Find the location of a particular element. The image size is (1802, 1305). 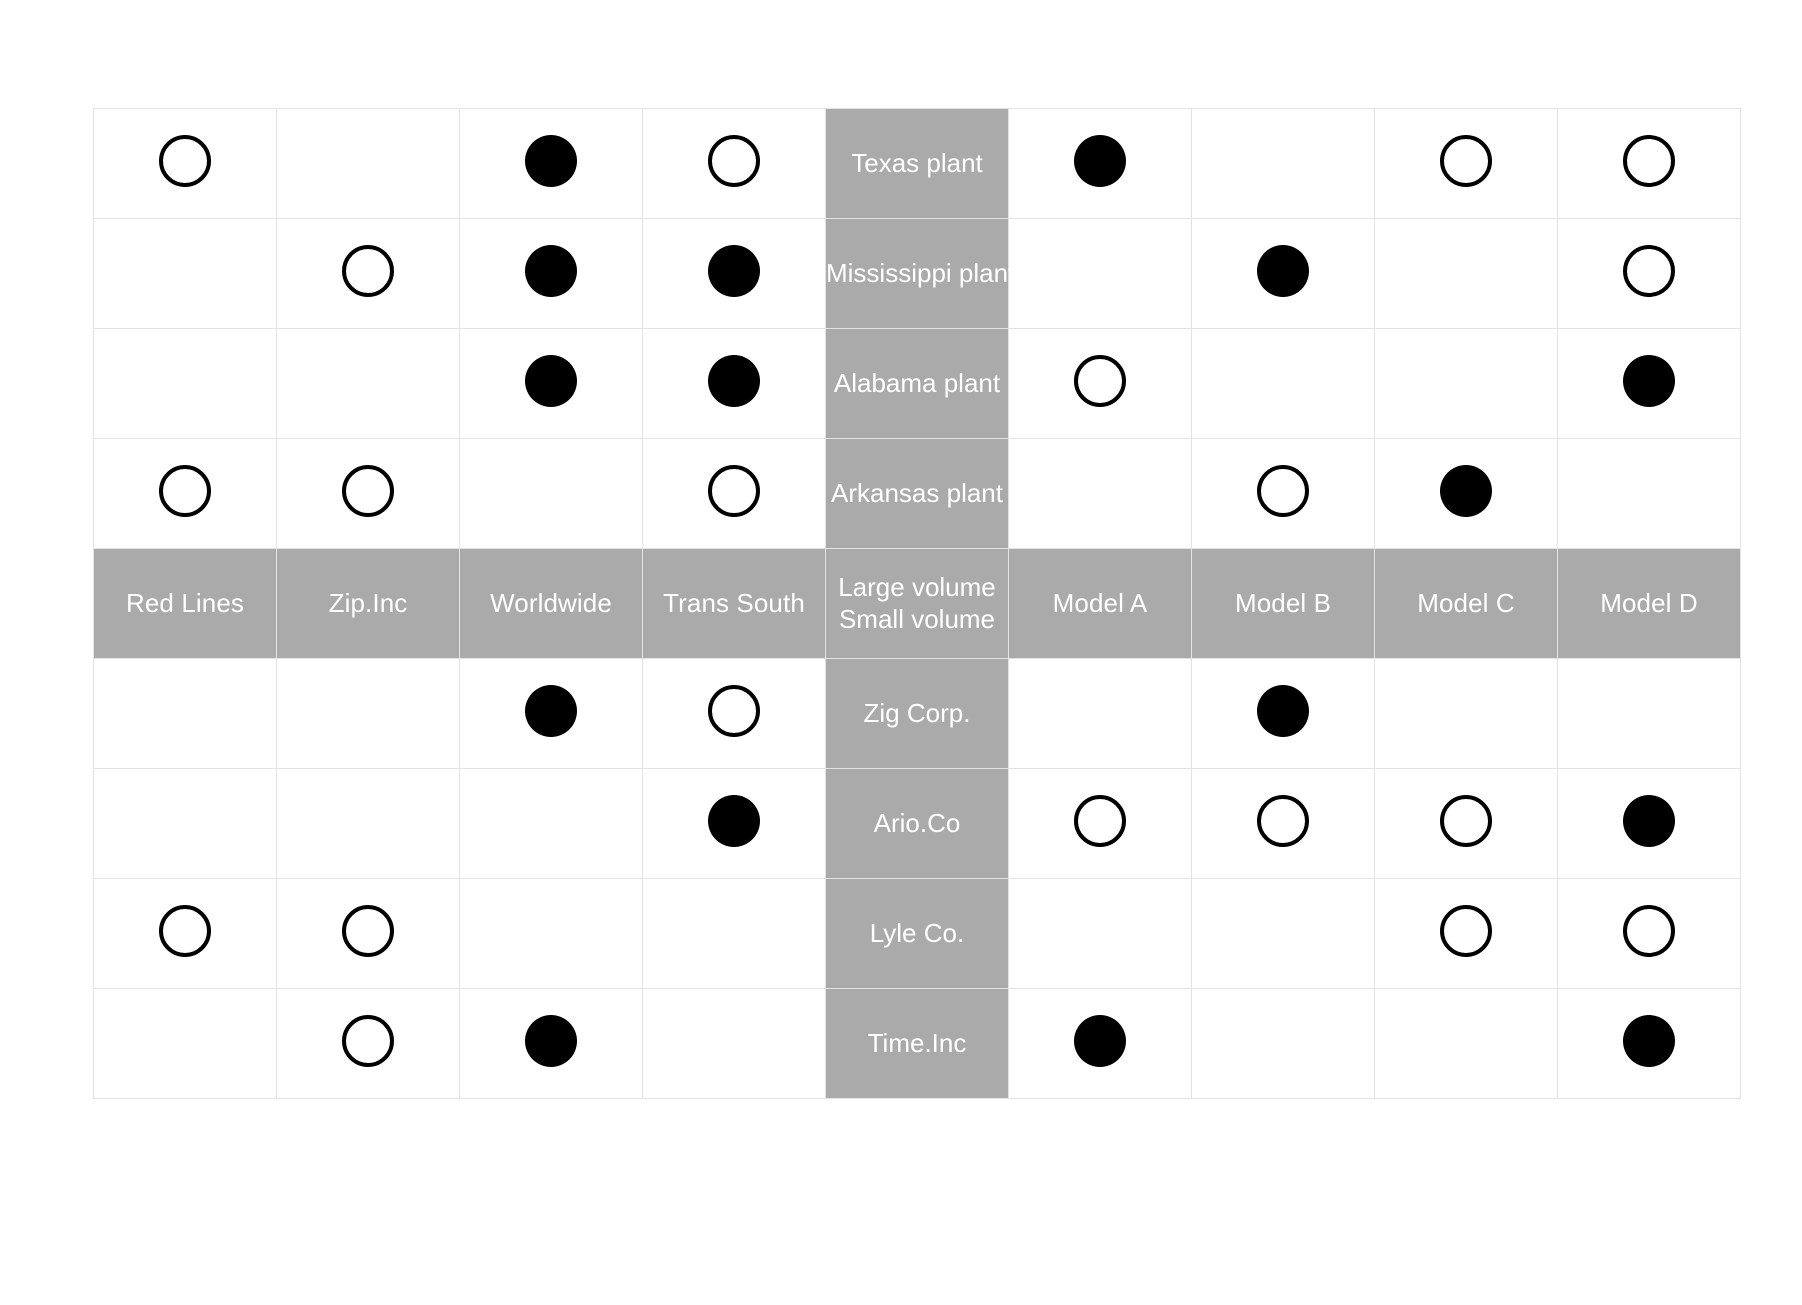

matrix-row-label-text: Zig Corp. is located at coordinates (917, 712).